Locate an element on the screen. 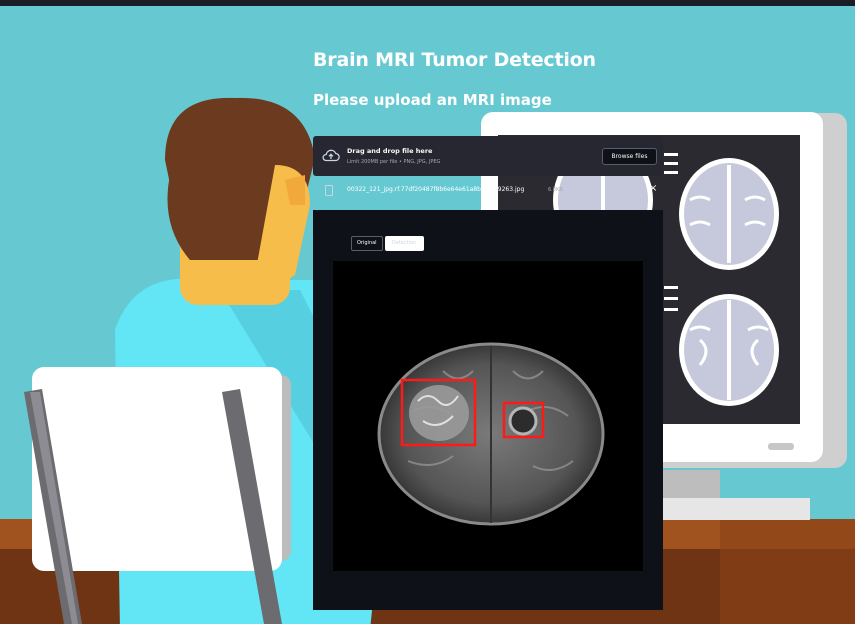 This screenshot has height=624, width=855. cloud-upload-icon is located at coordinates (331, 155).